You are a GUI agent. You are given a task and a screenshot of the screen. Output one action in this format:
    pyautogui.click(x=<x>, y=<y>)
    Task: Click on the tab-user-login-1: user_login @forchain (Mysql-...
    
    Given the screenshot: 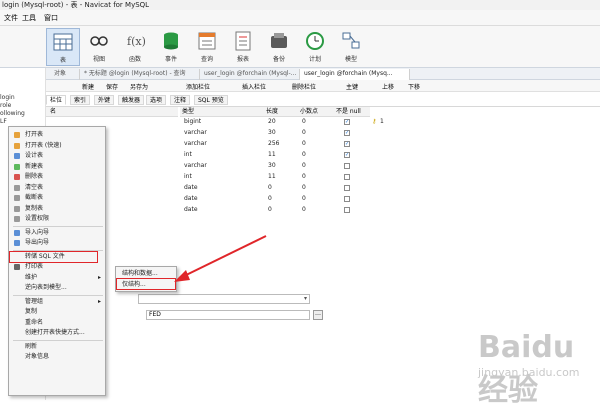 What is the action you would take?
    pyautogui.click(x=250, y=74)
    